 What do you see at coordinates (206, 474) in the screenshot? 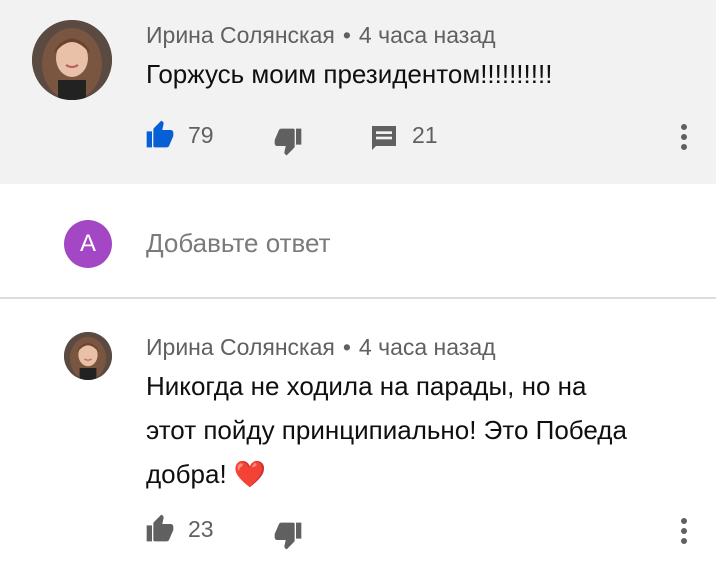
I see `comment-text-line: добра! ❤️` at bounding box center [206, 474].